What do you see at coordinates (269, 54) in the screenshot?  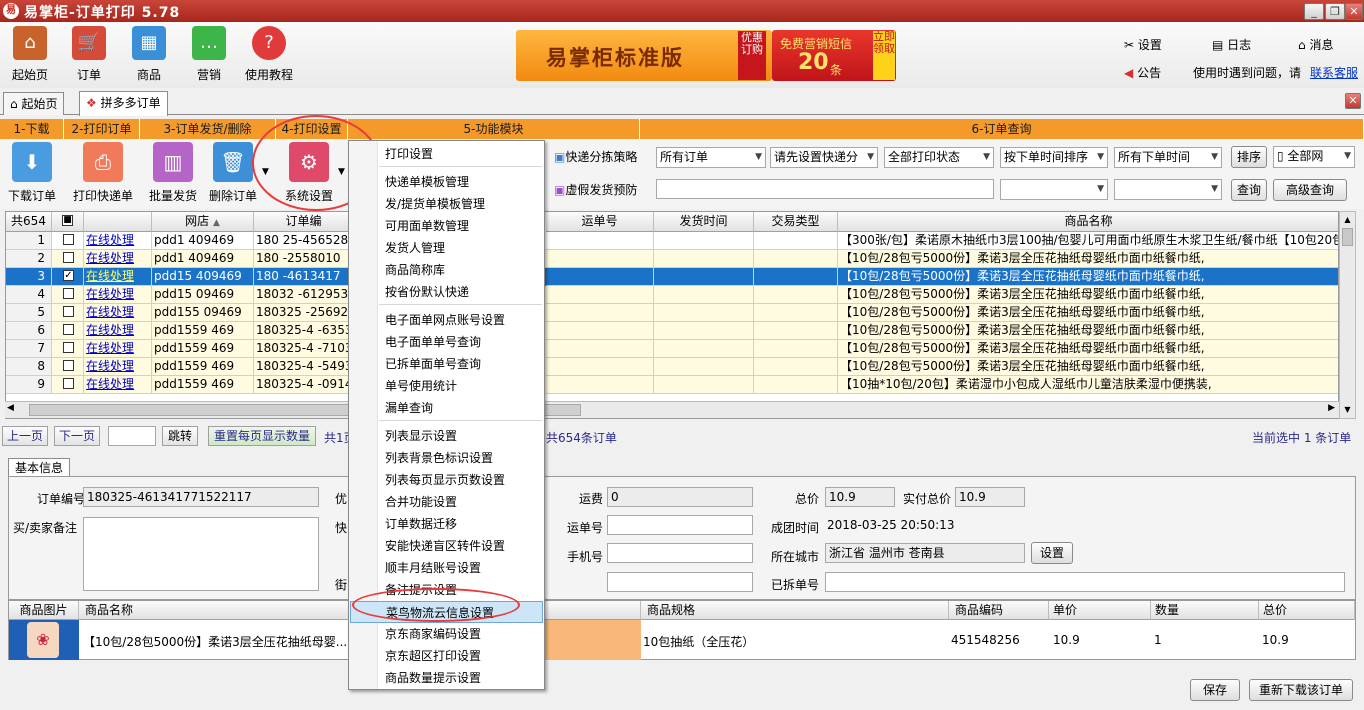 I see `toolbar-help-button: ? 使用教程` at bounding box center [269, 54].